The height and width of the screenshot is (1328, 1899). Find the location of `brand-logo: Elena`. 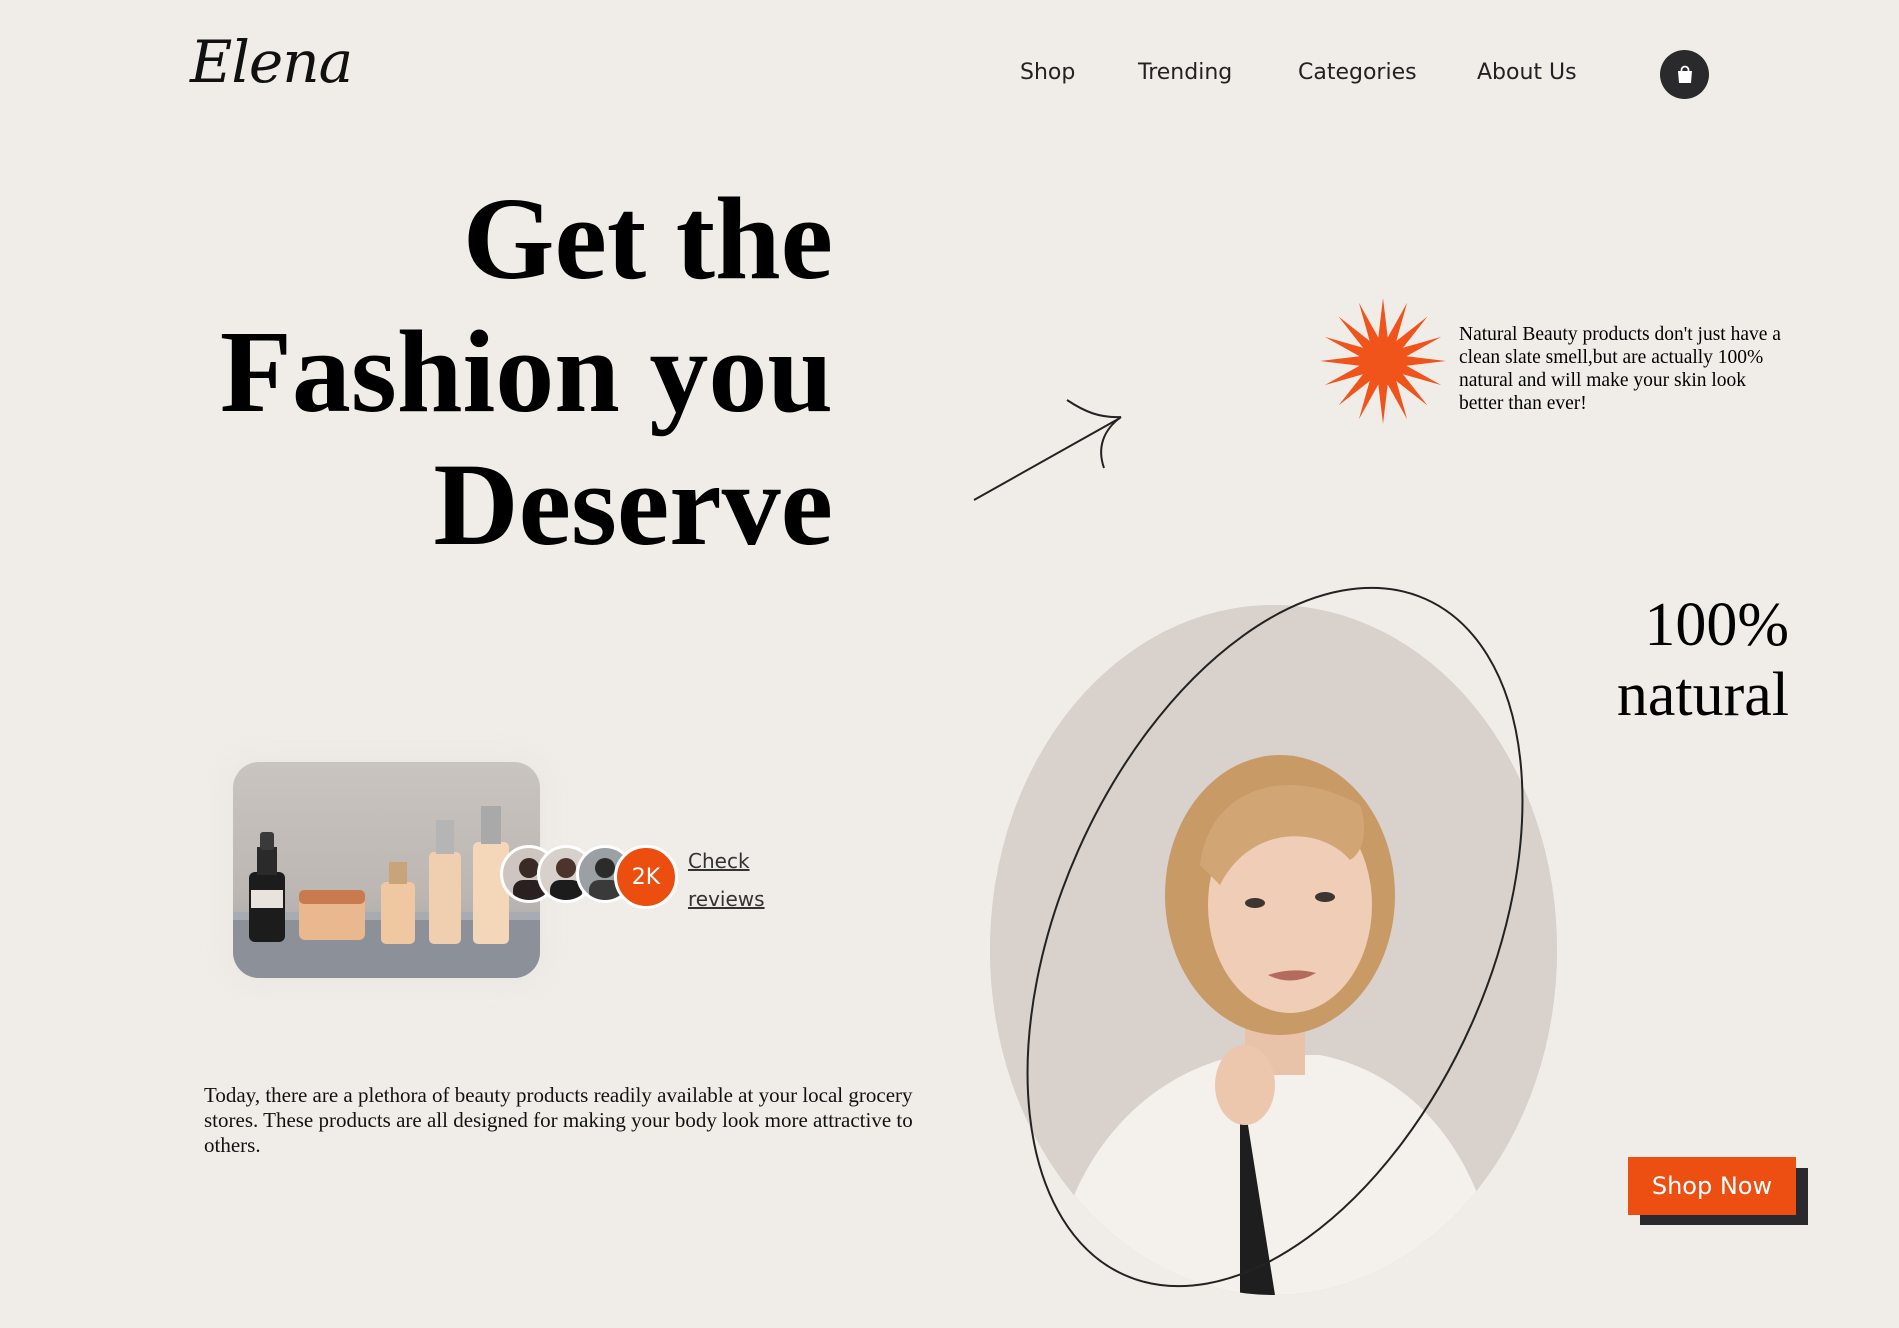

brand-logo: Elena is located at coordinates (271, 62).